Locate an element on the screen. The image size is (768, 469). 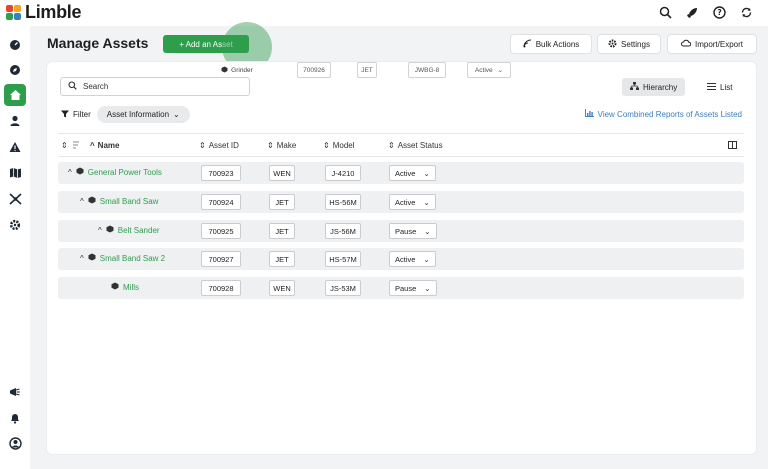
settings-button: Settings is located at coordinates (629, 44).